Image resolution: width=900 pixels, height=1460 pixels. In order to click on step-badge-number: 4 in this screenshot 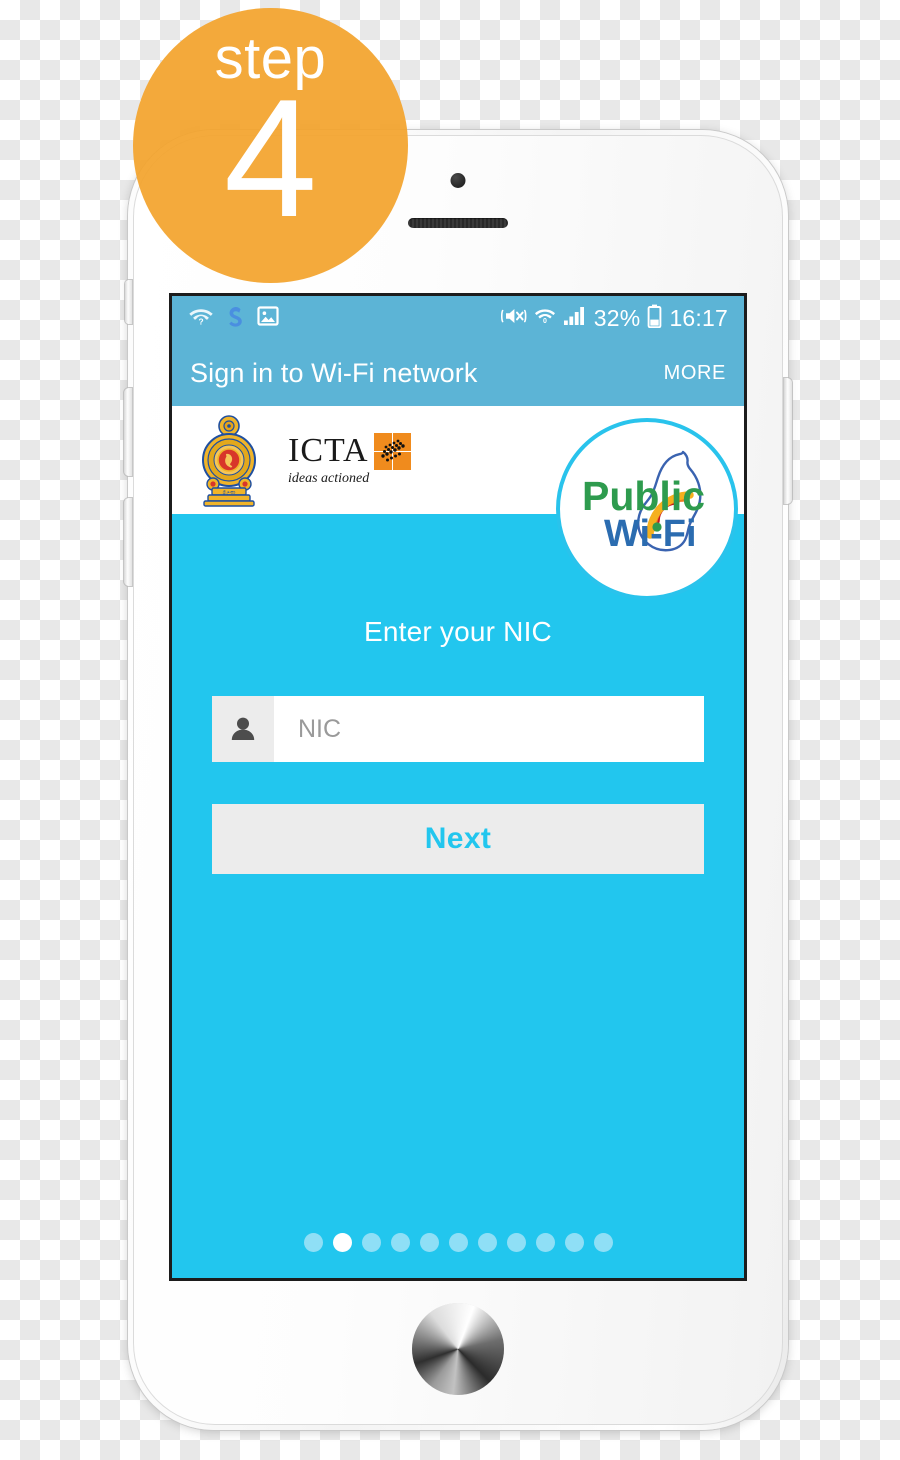, I will do `click(270, 158)`.